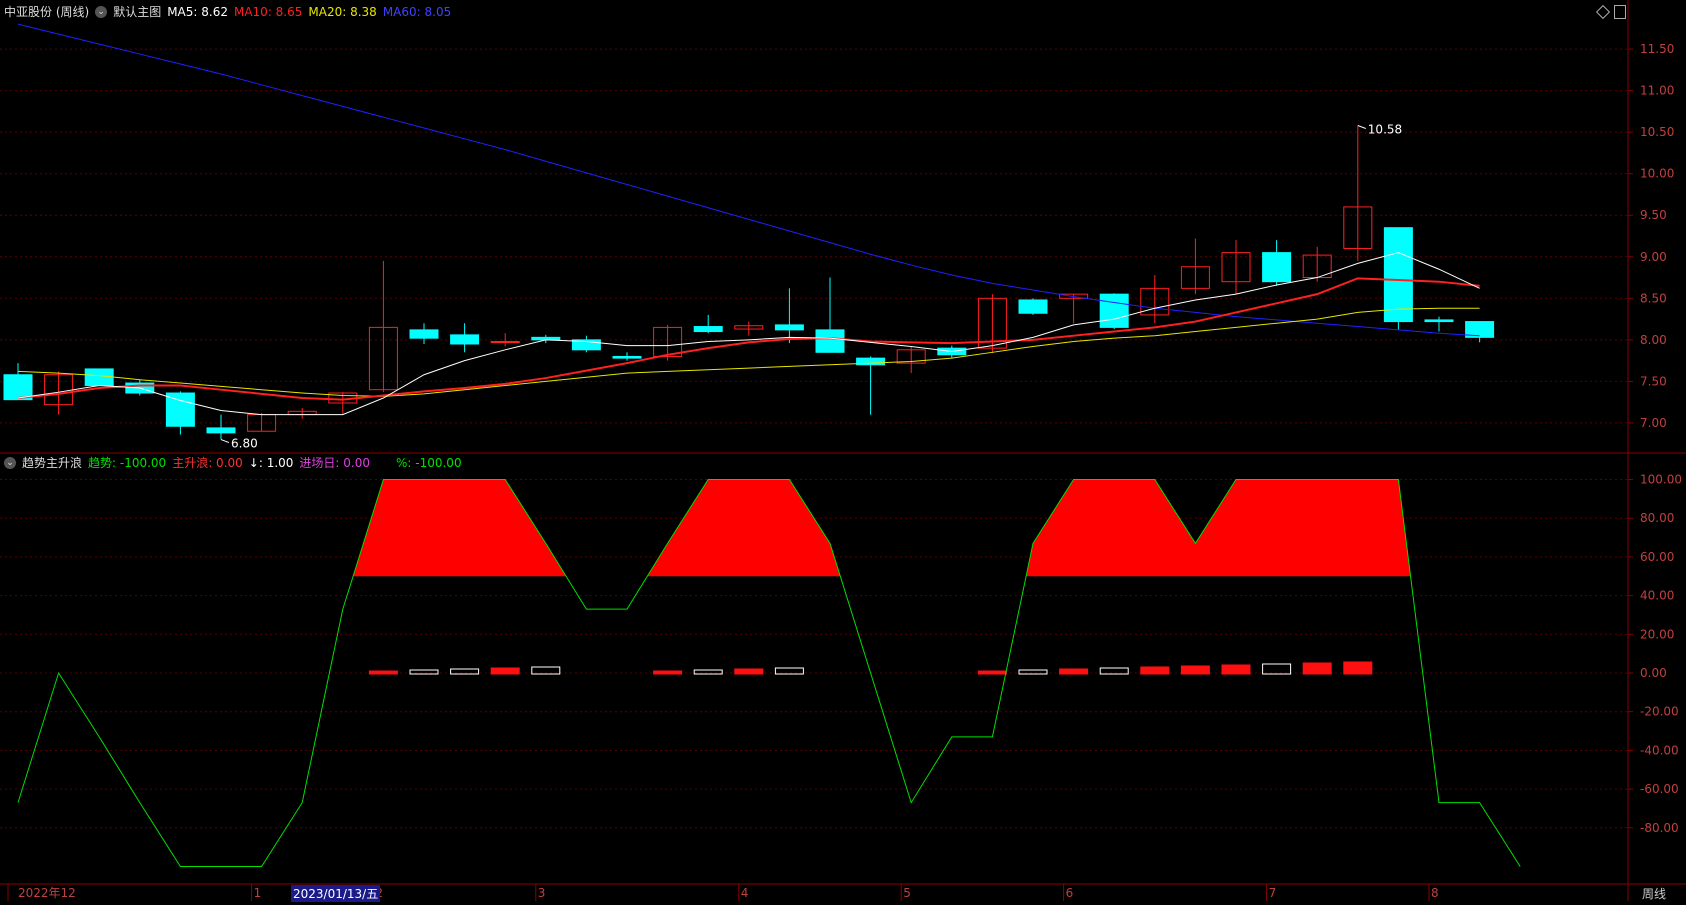  Describe the element at coordinates (127, 463) in the screenshot. I see `trend-label: 趋势: -100.00` at that location.